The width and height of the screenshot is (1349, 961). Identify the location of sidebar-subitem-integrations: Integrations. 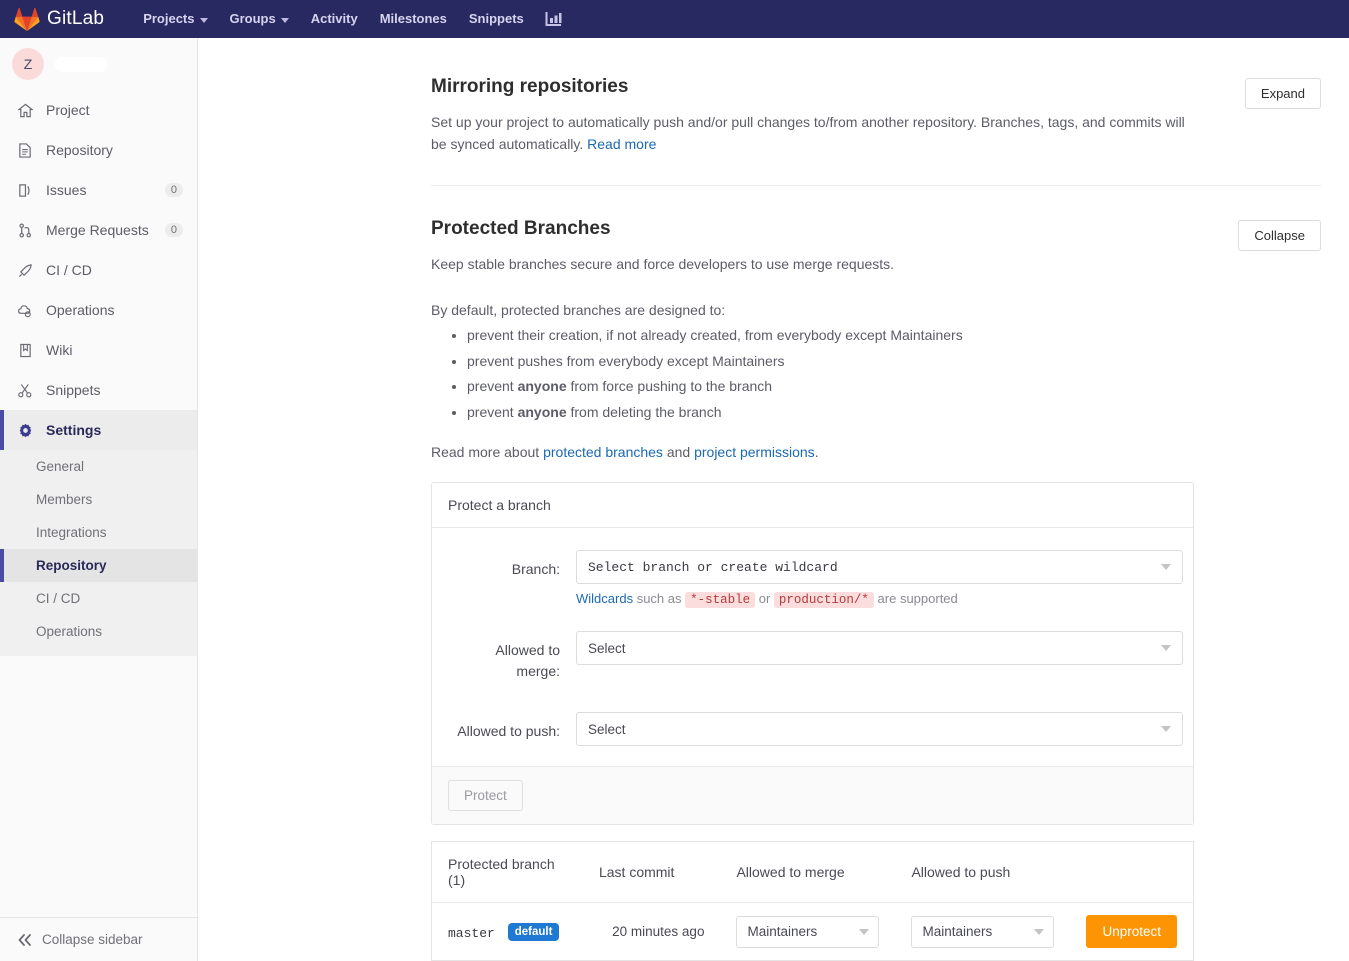
(98, 532).